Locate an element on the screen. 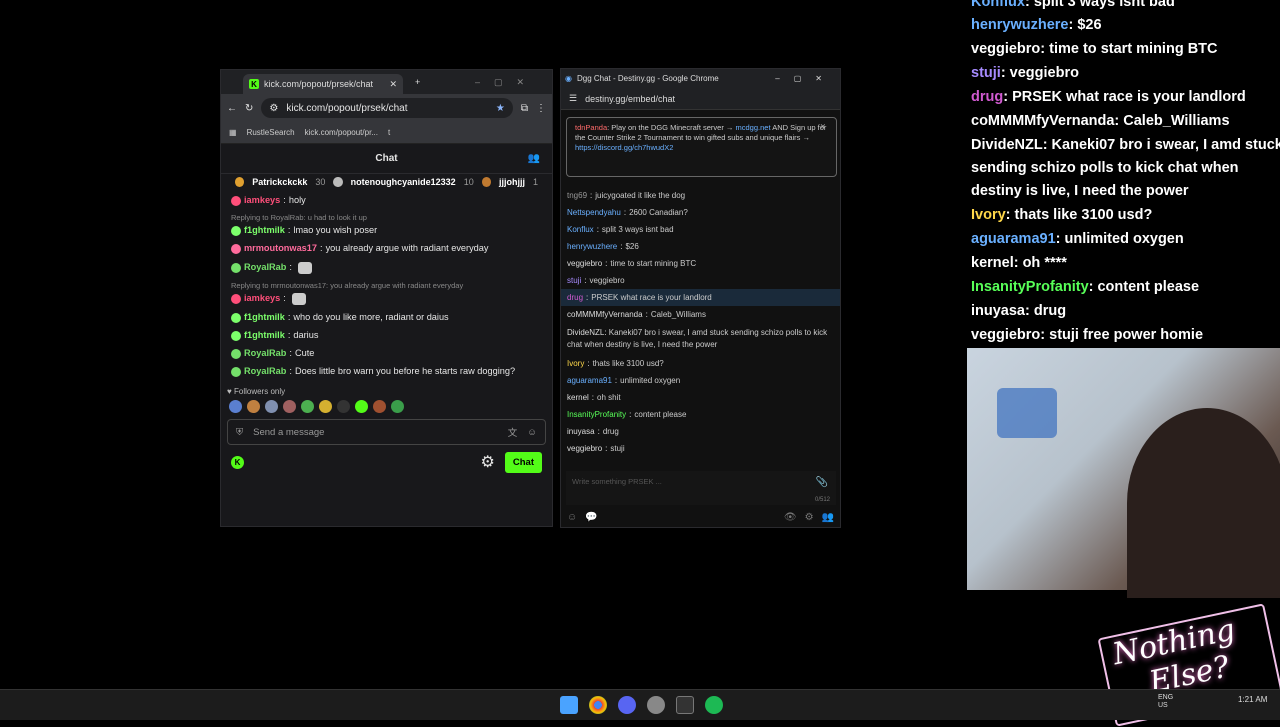 The image size is (1280, 727). attach-icon: 📎 is located at coordinates (822, 482).